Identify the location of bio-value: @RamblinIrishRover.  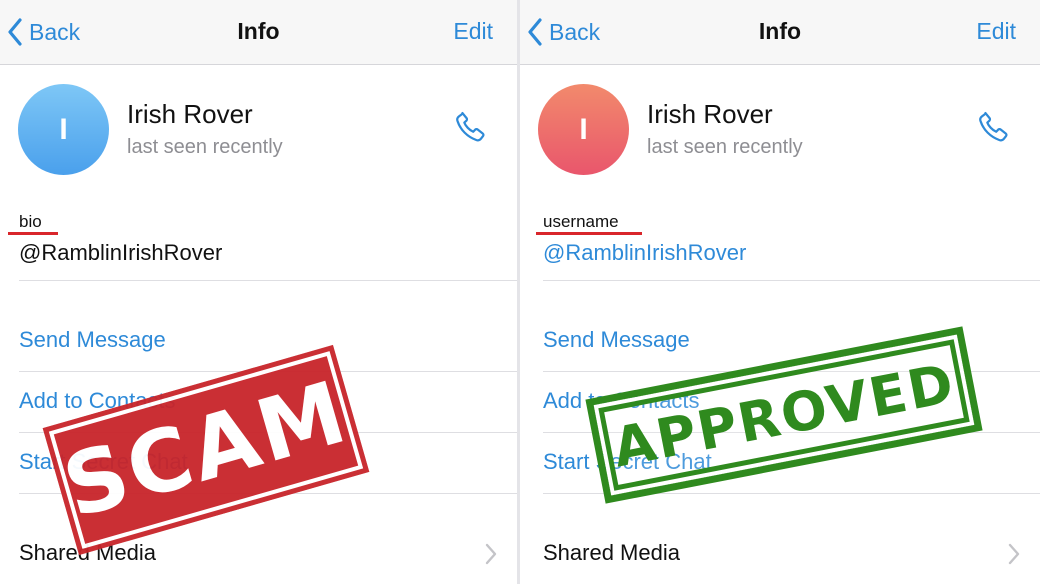
(121, 252).